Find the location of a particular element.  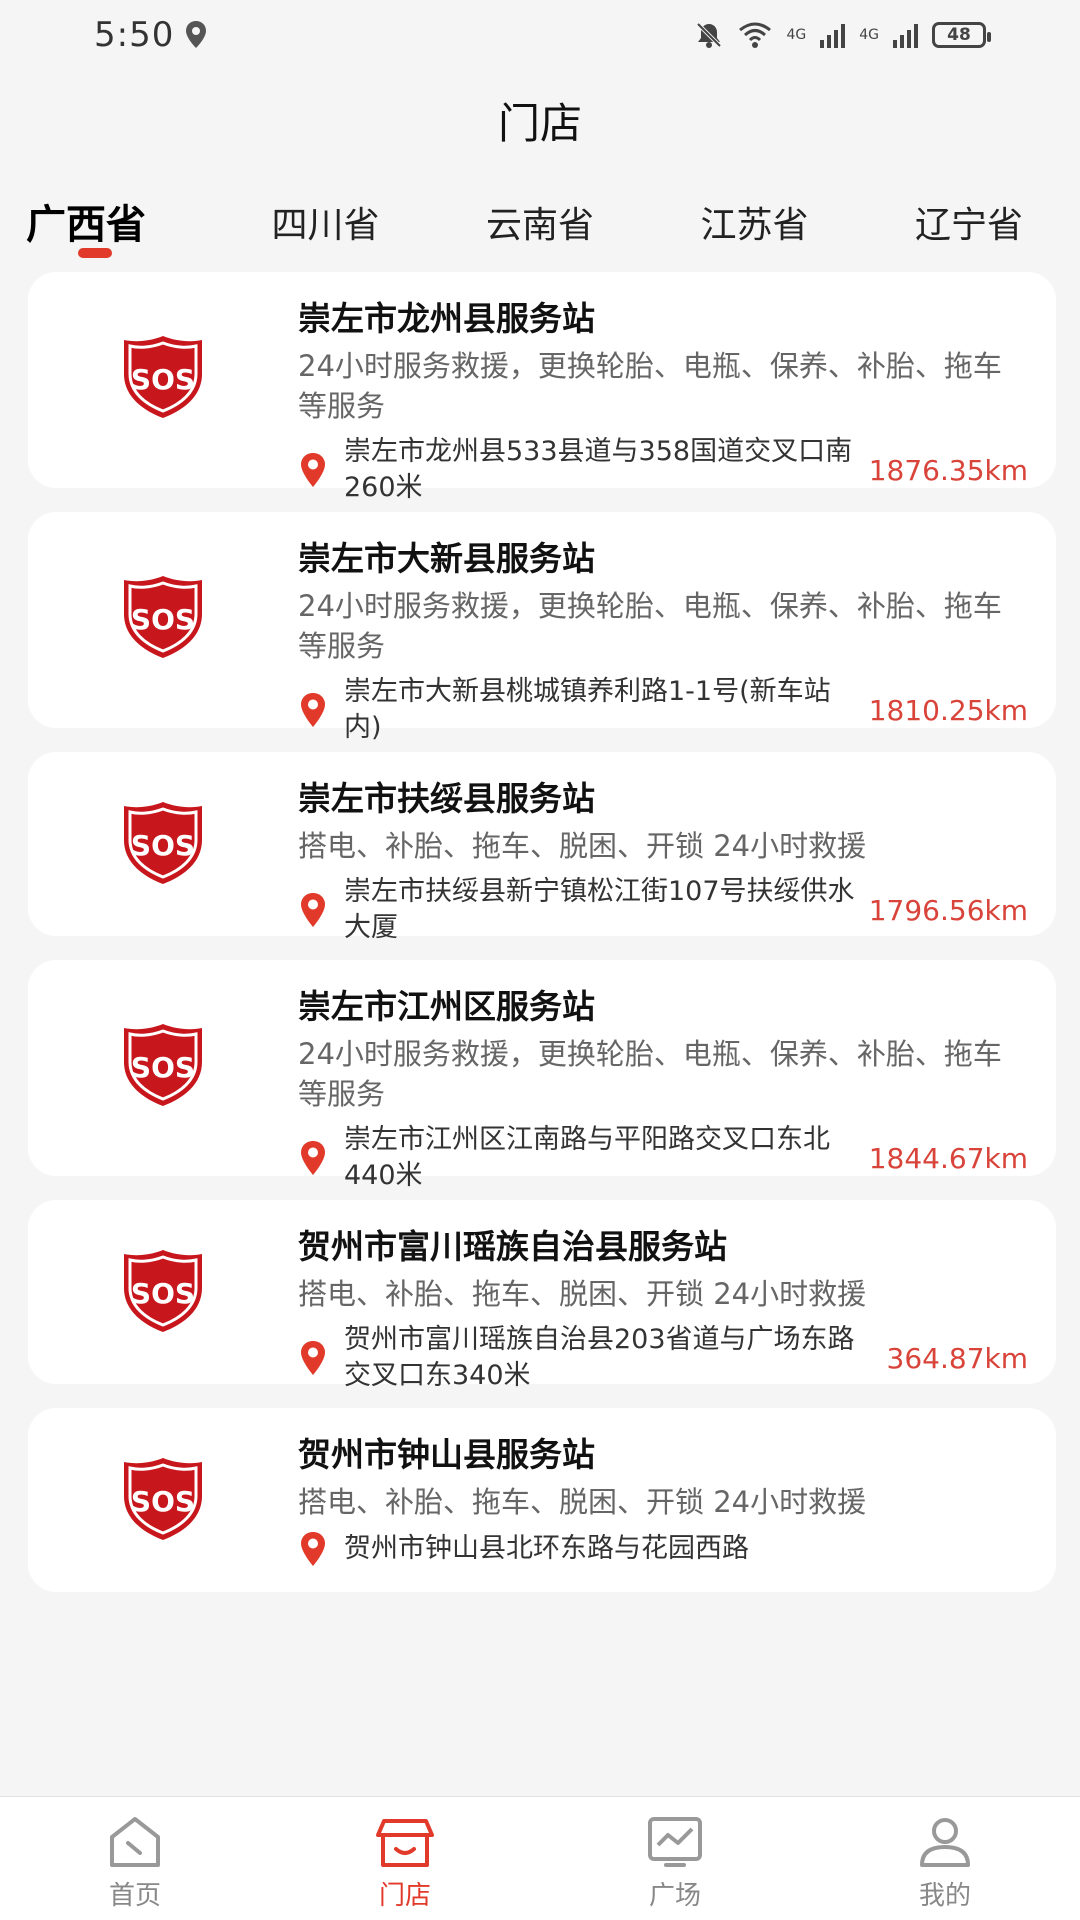

store-address: 崇左市大新县桃城镇养利路1-1号(新车站内) is located at coordinates (587, 709).